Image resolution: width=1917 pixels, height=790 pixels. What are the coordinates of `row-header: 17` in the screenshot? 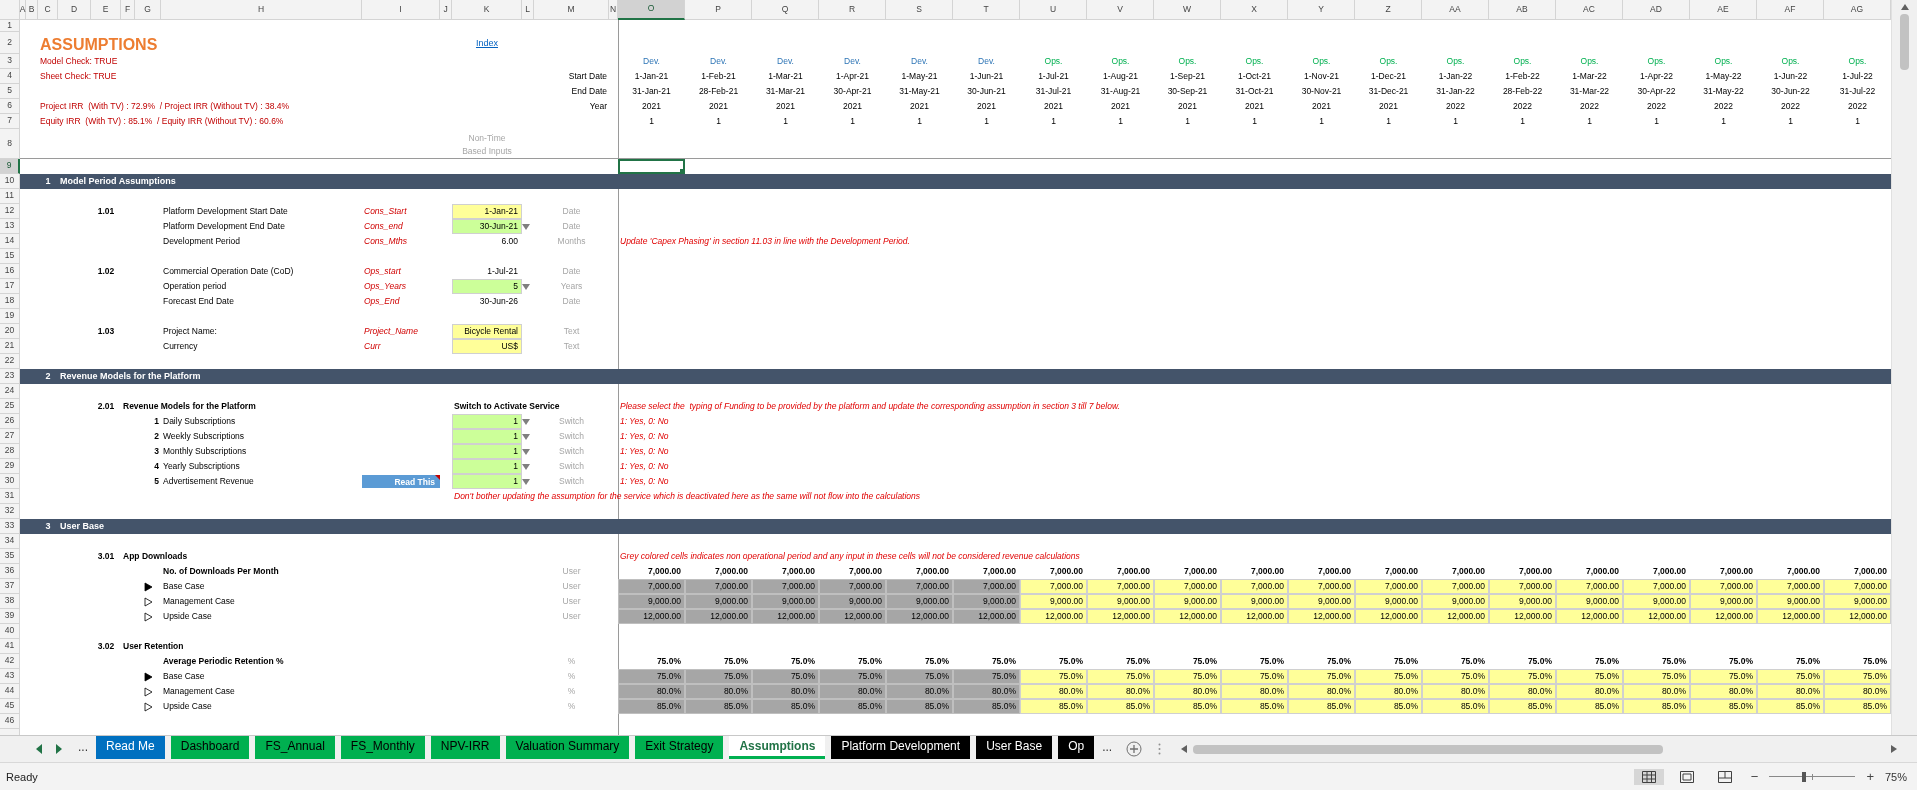 It's located at (10, 286).